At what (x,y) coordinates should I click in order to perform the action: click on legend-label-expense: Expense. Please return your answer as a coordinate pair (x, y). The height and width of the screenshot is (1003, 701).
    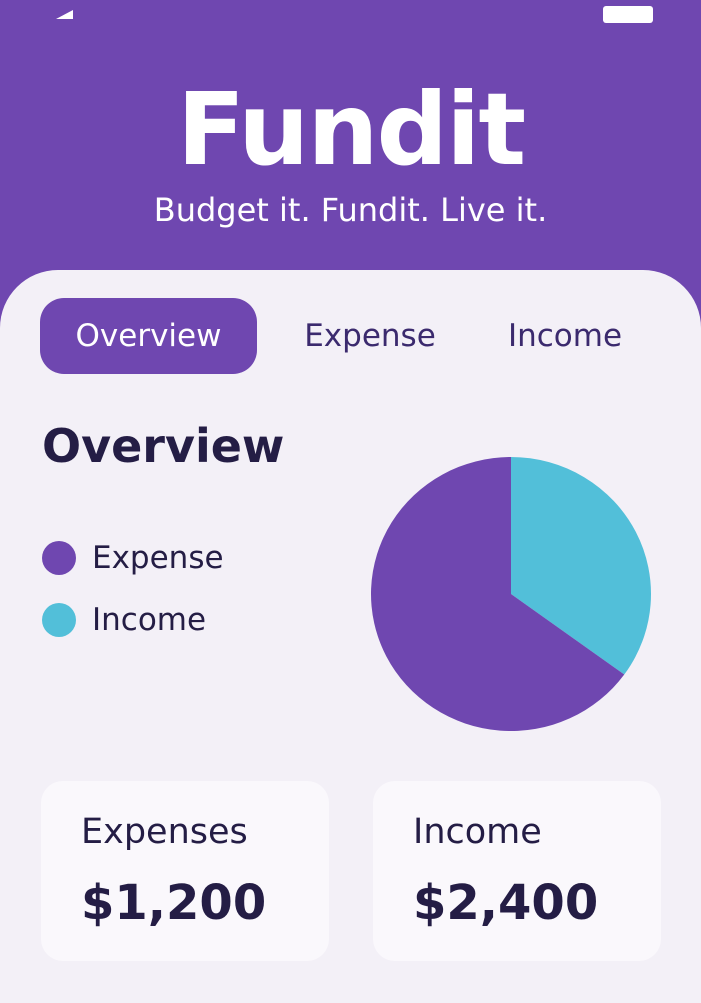
    Looking at the image, I should click on (158, 558).